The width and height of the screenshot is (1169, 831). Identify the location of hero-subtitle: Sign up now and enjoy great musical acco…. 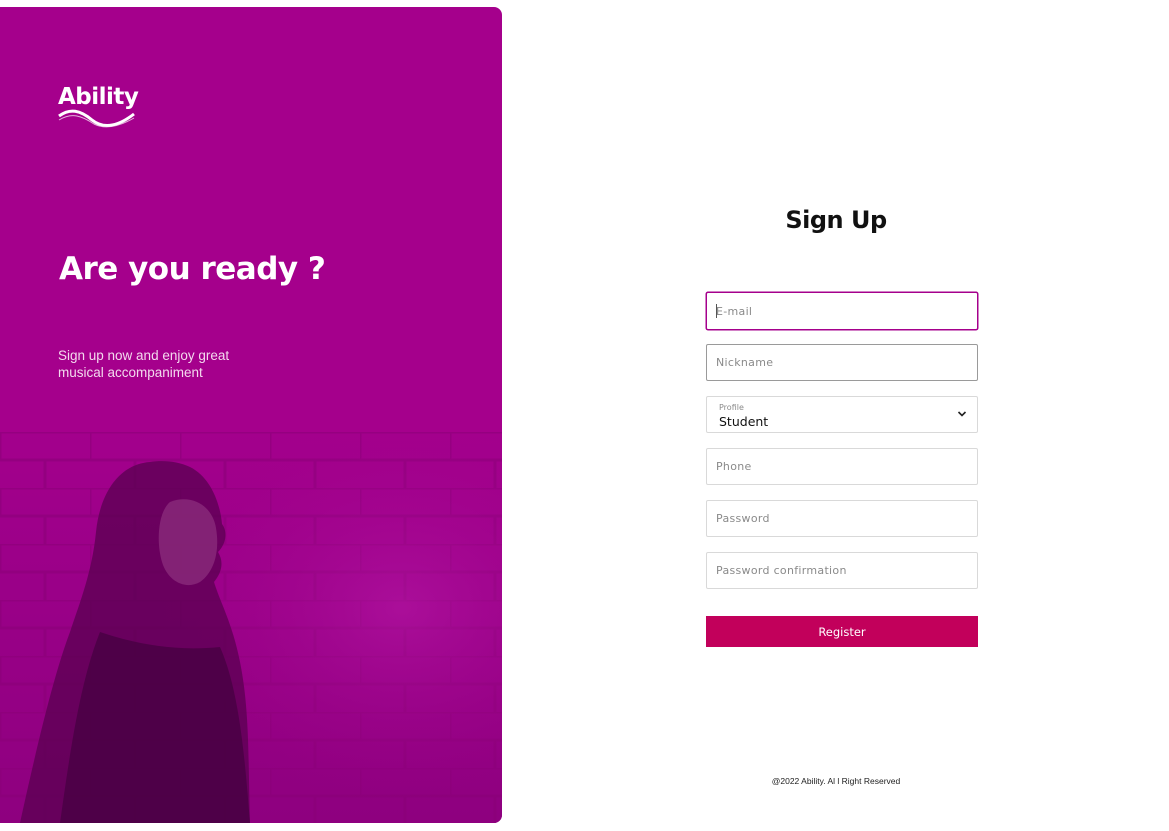
(158, 364).